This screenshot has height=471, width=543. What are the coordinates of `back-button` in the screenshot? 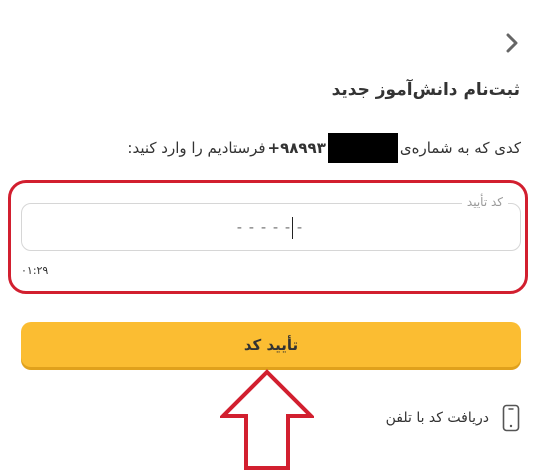 It's located at (512, 43).